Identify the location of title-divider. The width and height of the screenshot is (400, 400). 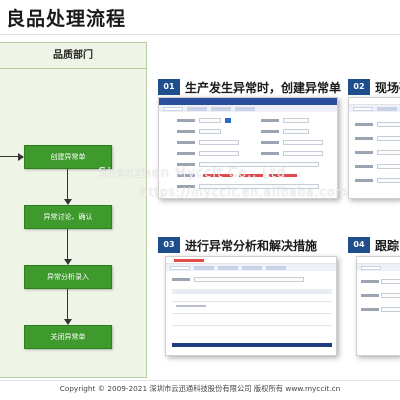
(200, 34).